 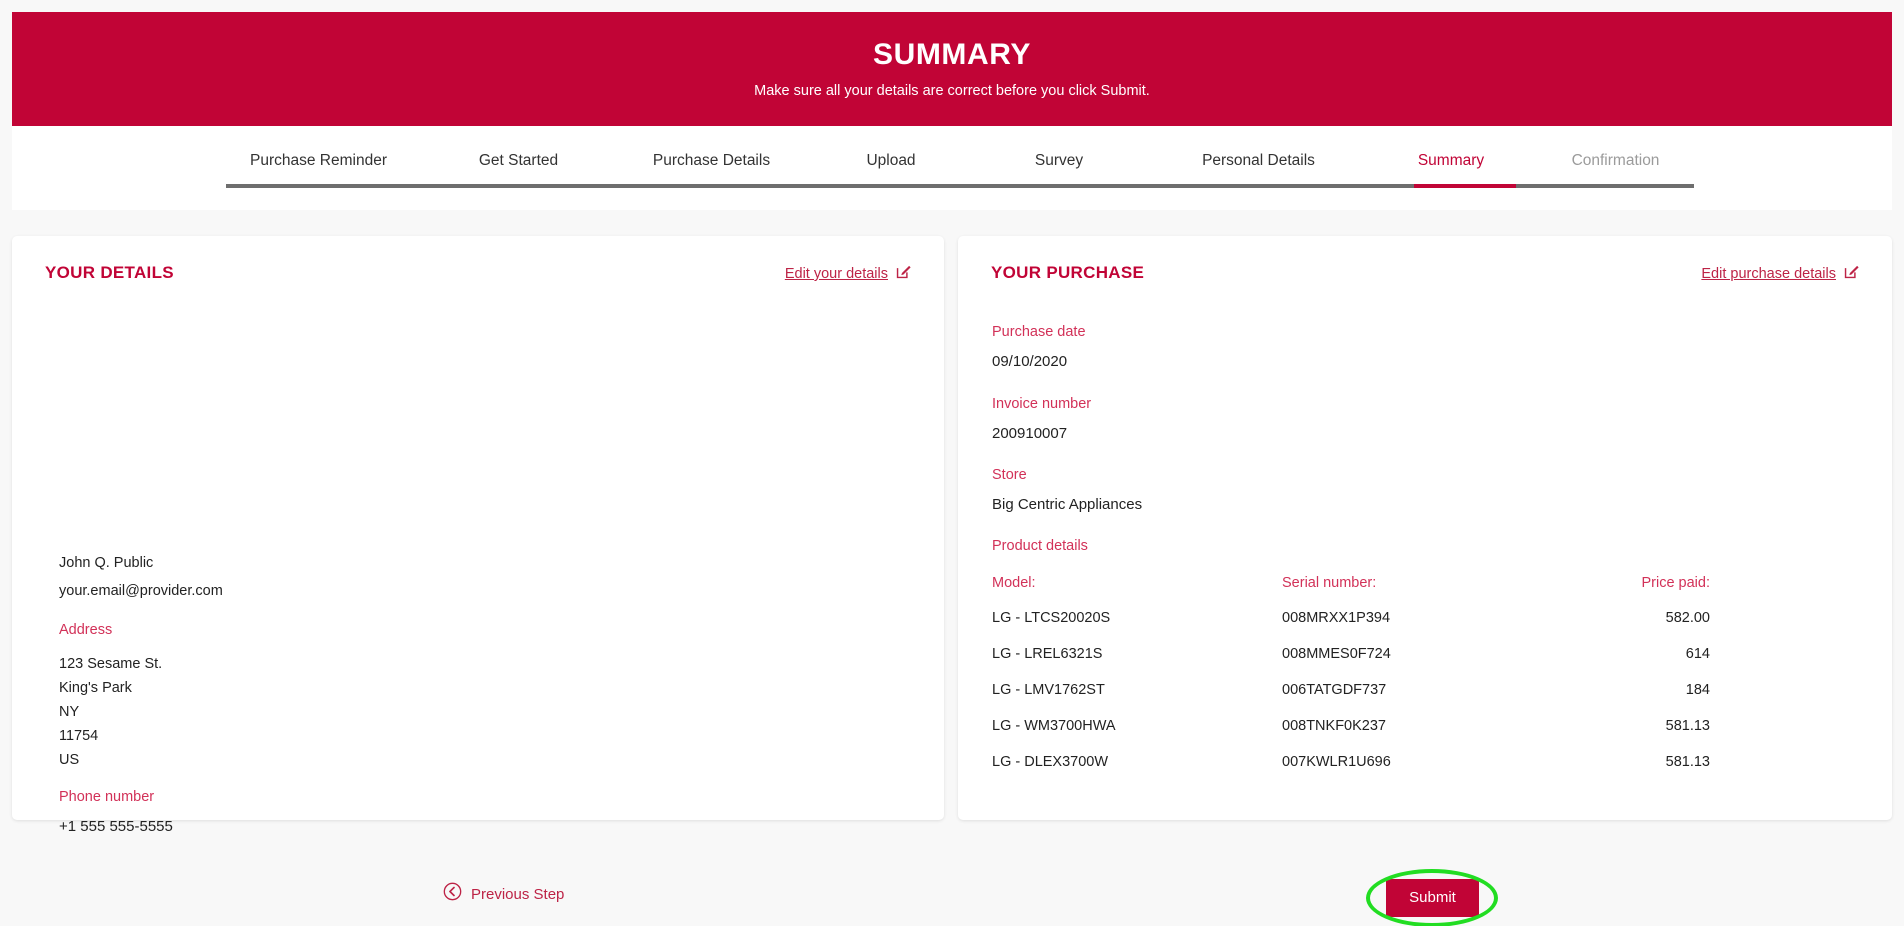 I want to click on edit-your-details-link: Edit your details, so click(x=848, y=274).